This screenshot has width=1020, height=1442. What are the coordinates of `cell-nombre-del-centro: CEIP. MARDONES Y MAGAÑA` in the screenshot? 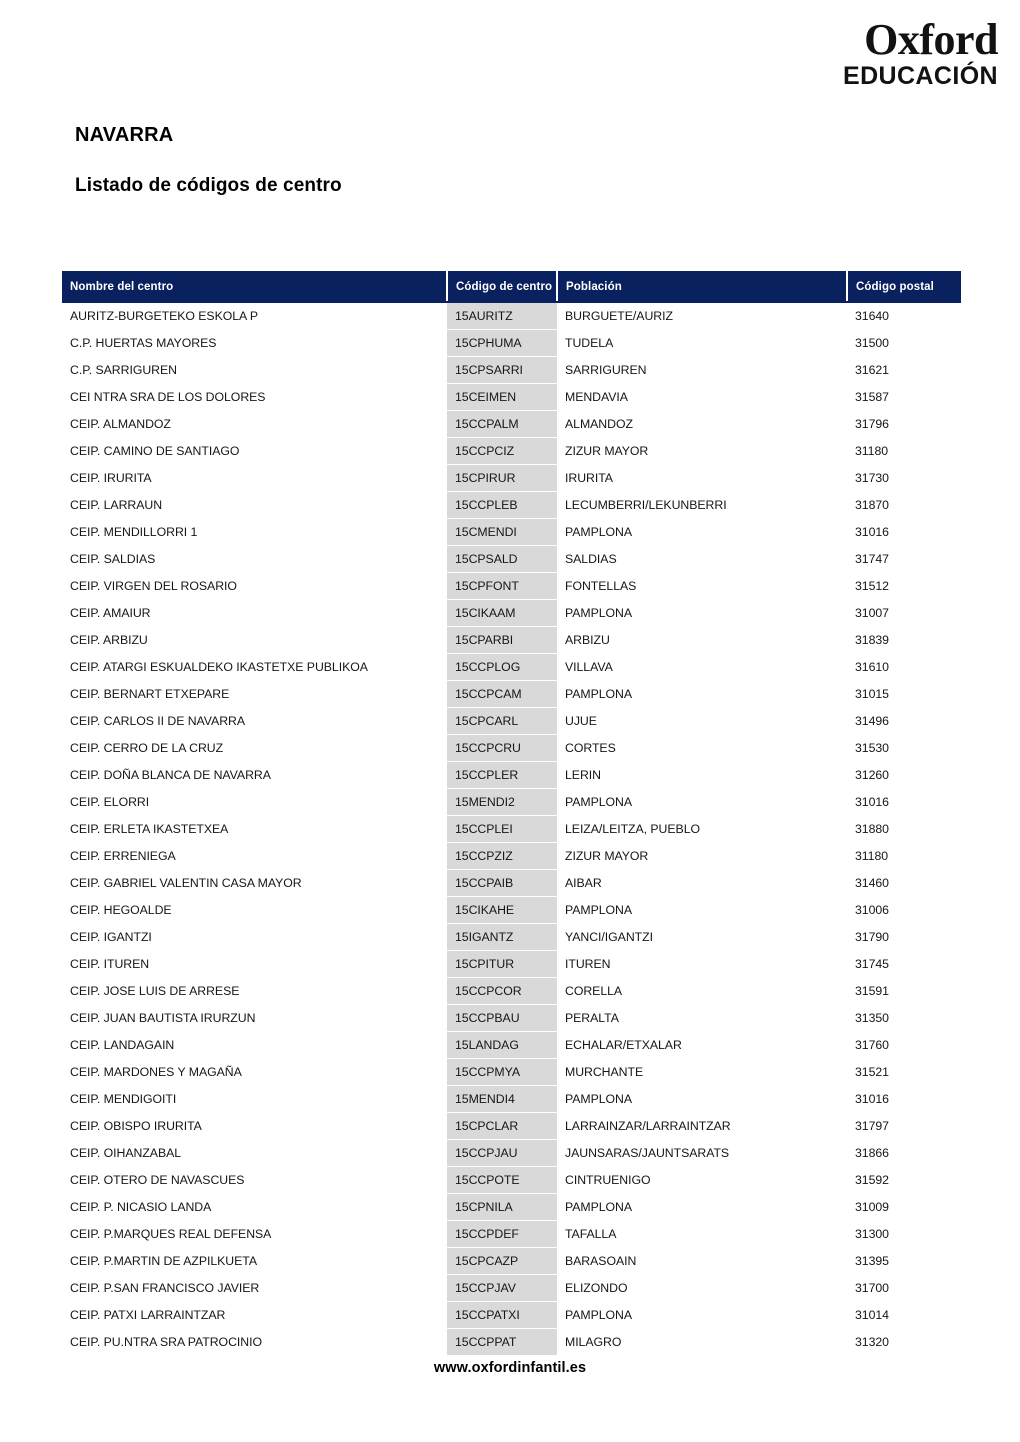 It's located at (156, 1072).